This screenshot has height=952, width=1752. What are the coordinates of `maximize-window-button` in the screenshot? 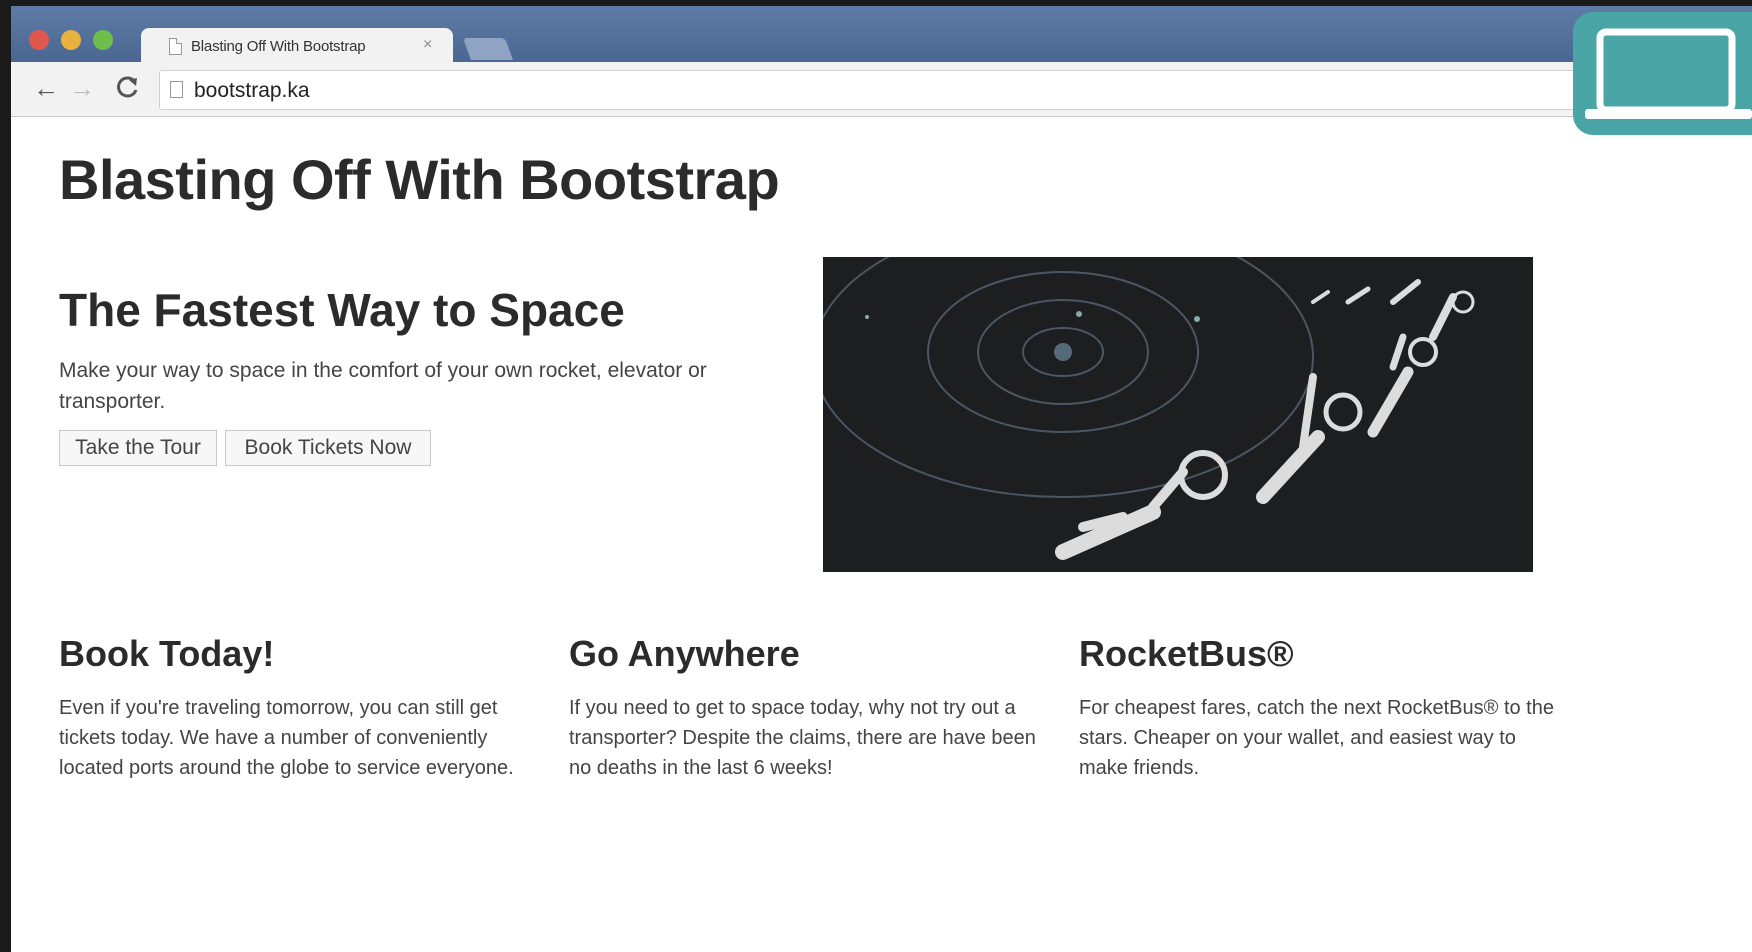 It's located at (103, 40).